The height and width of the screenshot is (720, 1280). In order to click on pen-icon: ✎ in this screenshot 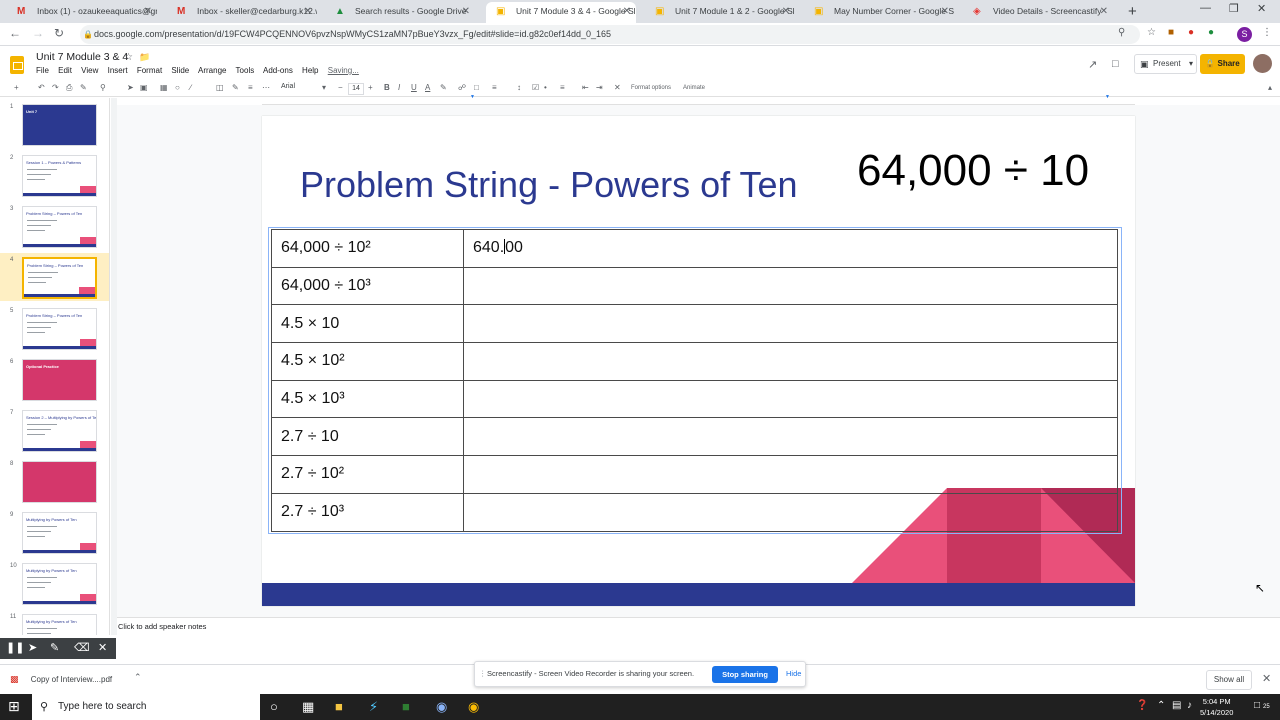, I will do `click(54, 647)`.